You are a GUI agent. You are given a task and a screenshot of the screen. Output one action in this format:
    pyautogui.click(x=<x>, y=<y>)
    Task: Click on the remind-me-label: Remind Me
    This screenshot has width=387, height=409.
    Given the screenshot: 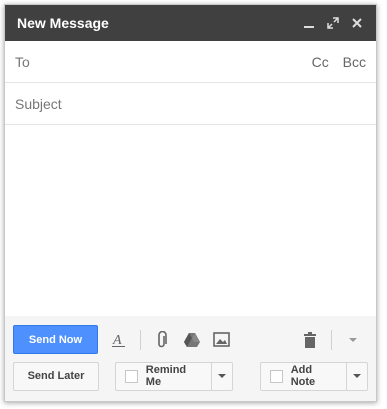 What is the action you would take?
    pyautogui.click(x=166, y=376)
    